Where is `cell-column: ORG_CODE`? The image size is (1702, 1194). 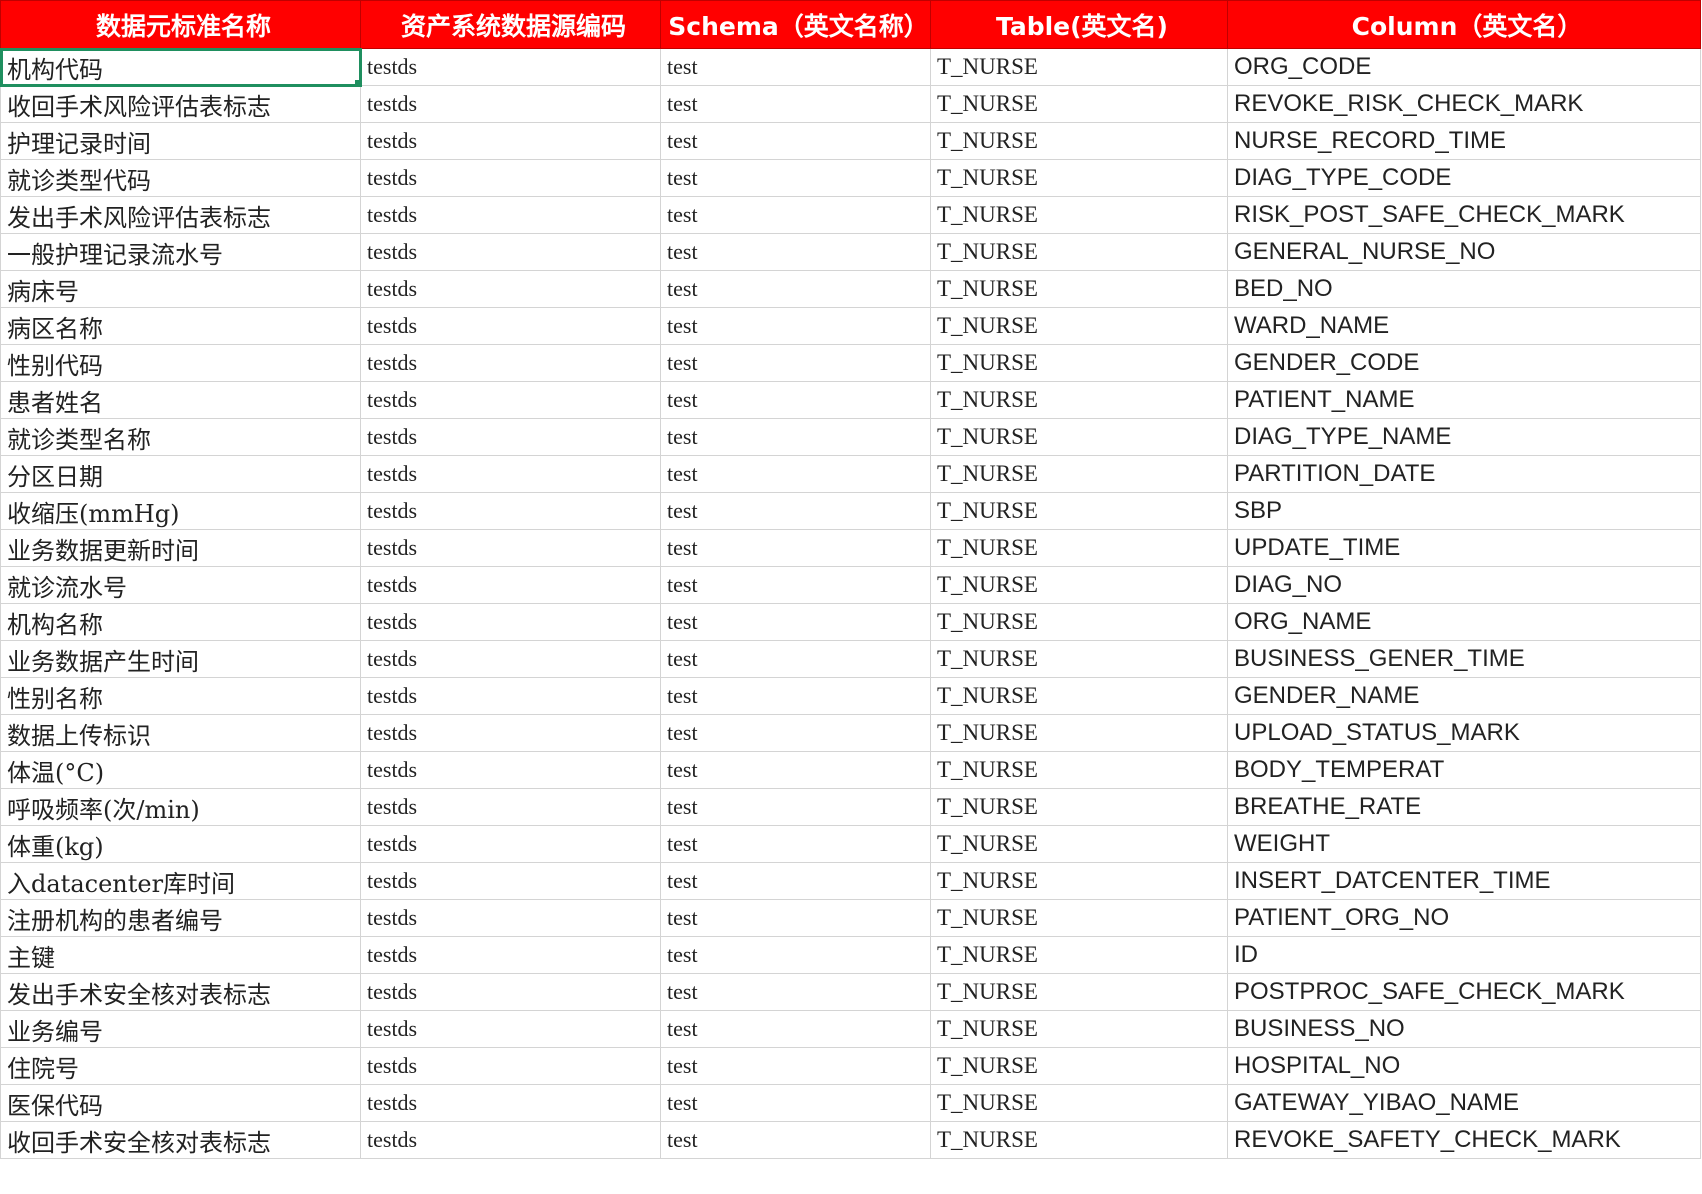
cell-column: ORG_CODE is located at coordinates (1464, 67).